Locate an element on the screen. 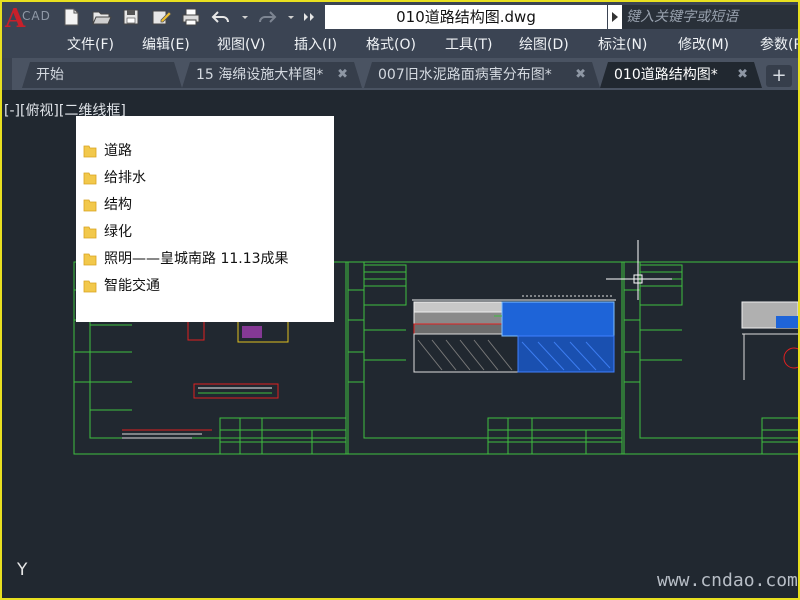 This screenshot has width=800, height=600. menu-insert: 插入(I) is located at coordinates (315, 45).